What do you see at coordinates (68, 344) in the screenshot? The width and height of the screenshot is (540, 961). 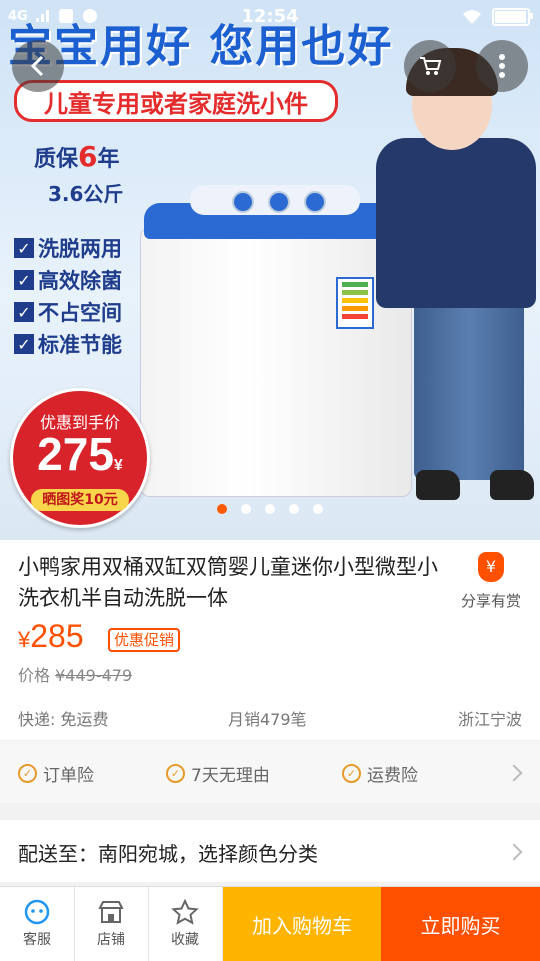 I see `feature-item: ✓ 标准节能` at bounding box center [68, 344].